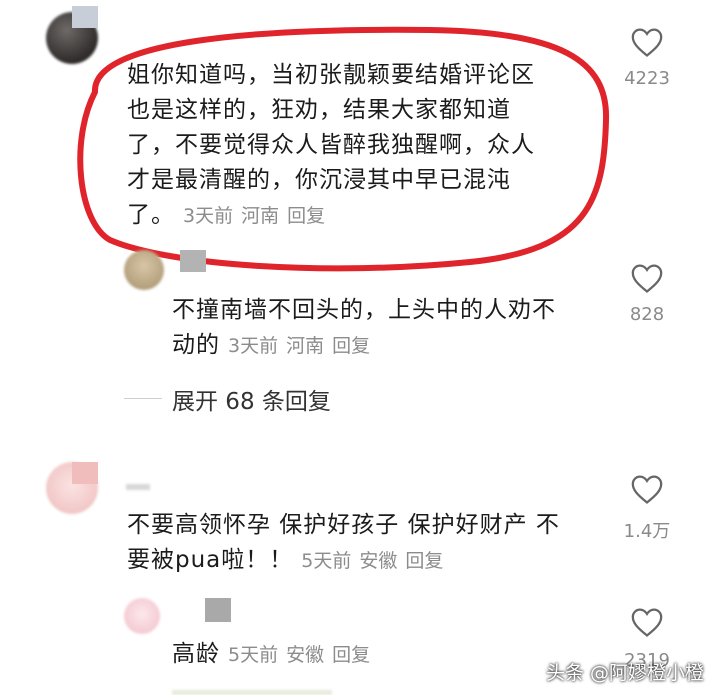 The height and width of the screenshot is (695, 718). Describe the element at coordinates (143, 398) in the screenshot. I see `expand-divider` at that location.